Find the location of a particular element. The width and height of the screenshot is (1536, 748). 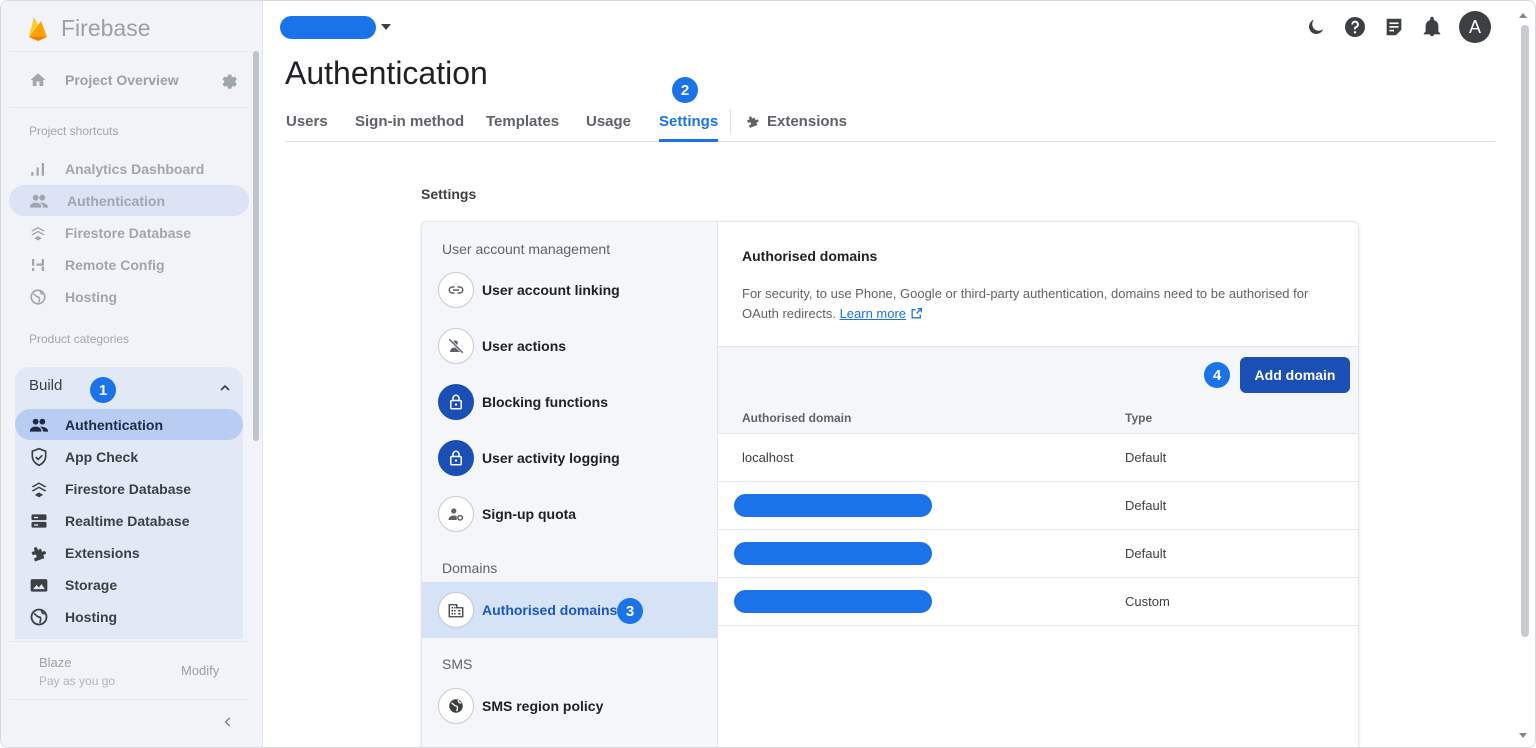

menu-item-sms-region-policy: SMS region policy is located at coordinates (570, 706).